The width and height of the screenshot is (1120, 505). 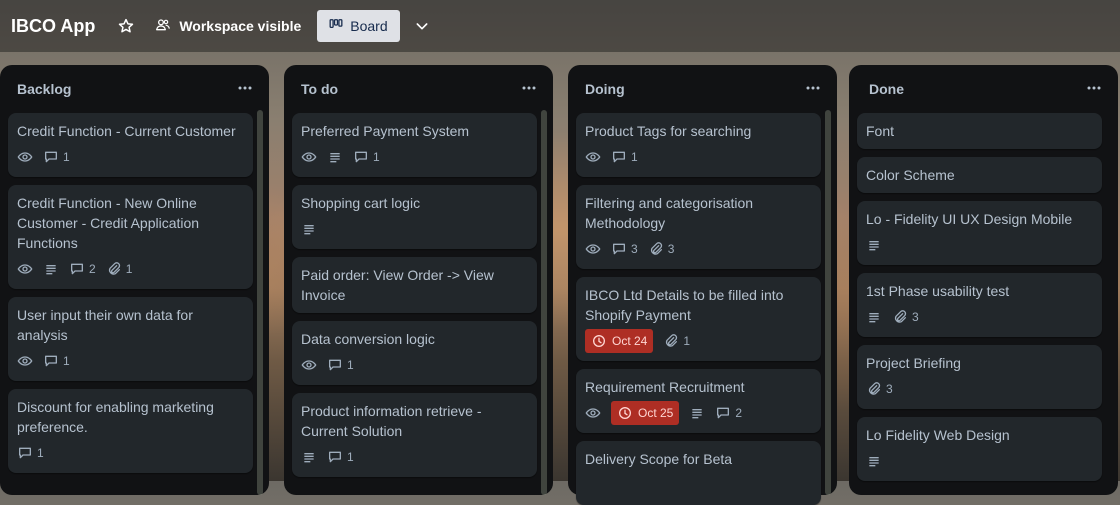 I want to click on list-title: Doing, so click(x=605, y=89).